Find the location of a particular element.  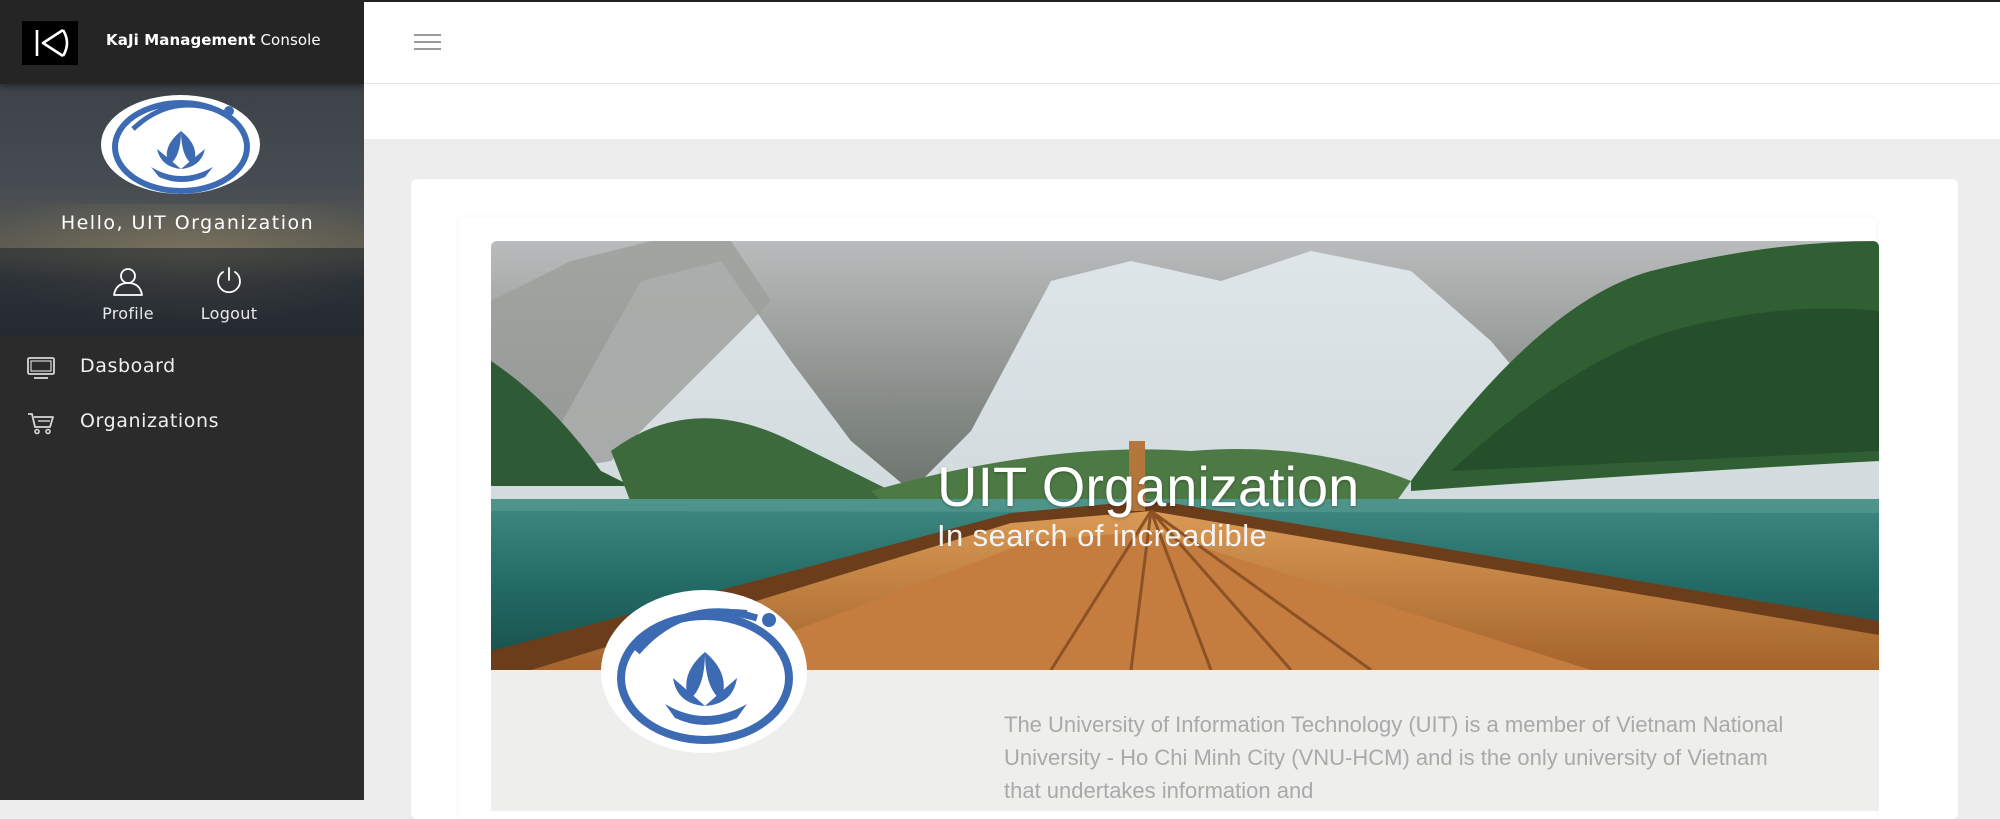

logout-link: Logout is located at coordinates (229, 294).